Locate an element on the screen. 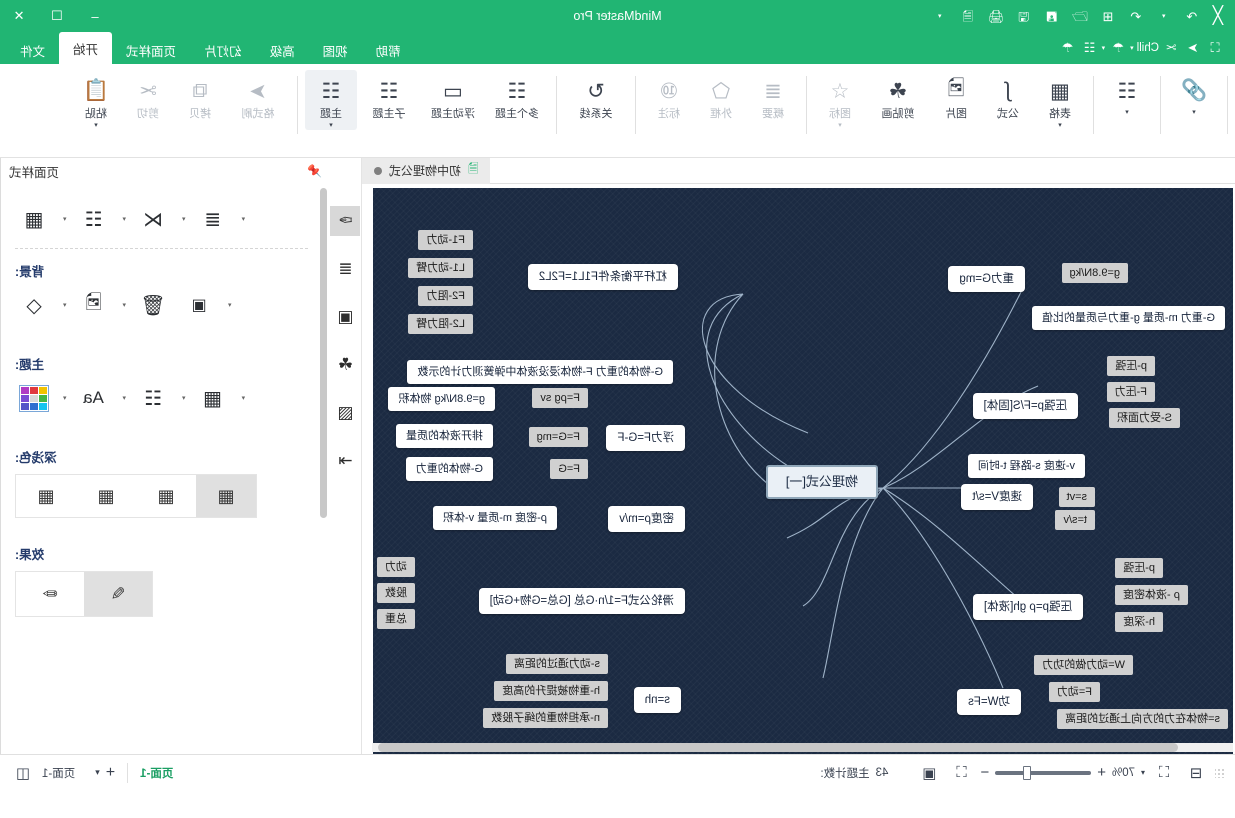  table-caret-icon: ▾ is located at coordinates (1060, 125).